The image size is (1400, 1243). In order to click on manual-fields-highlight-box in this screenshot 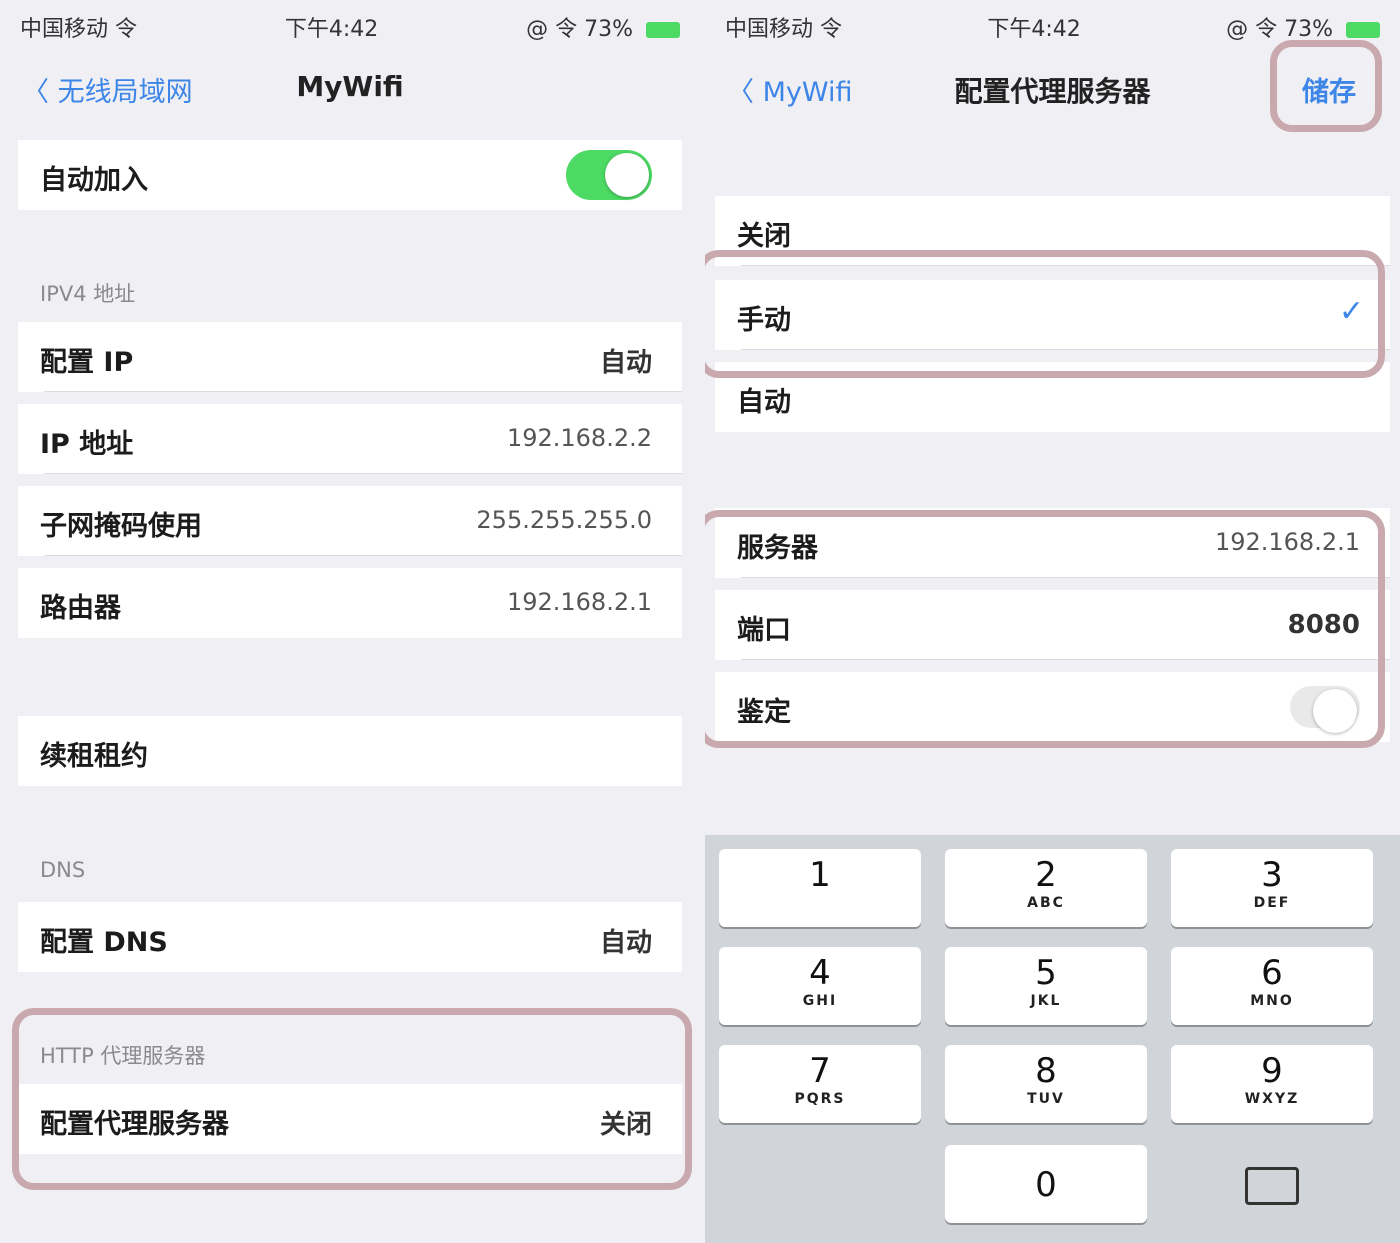, I will do `click(1045, 629)`.